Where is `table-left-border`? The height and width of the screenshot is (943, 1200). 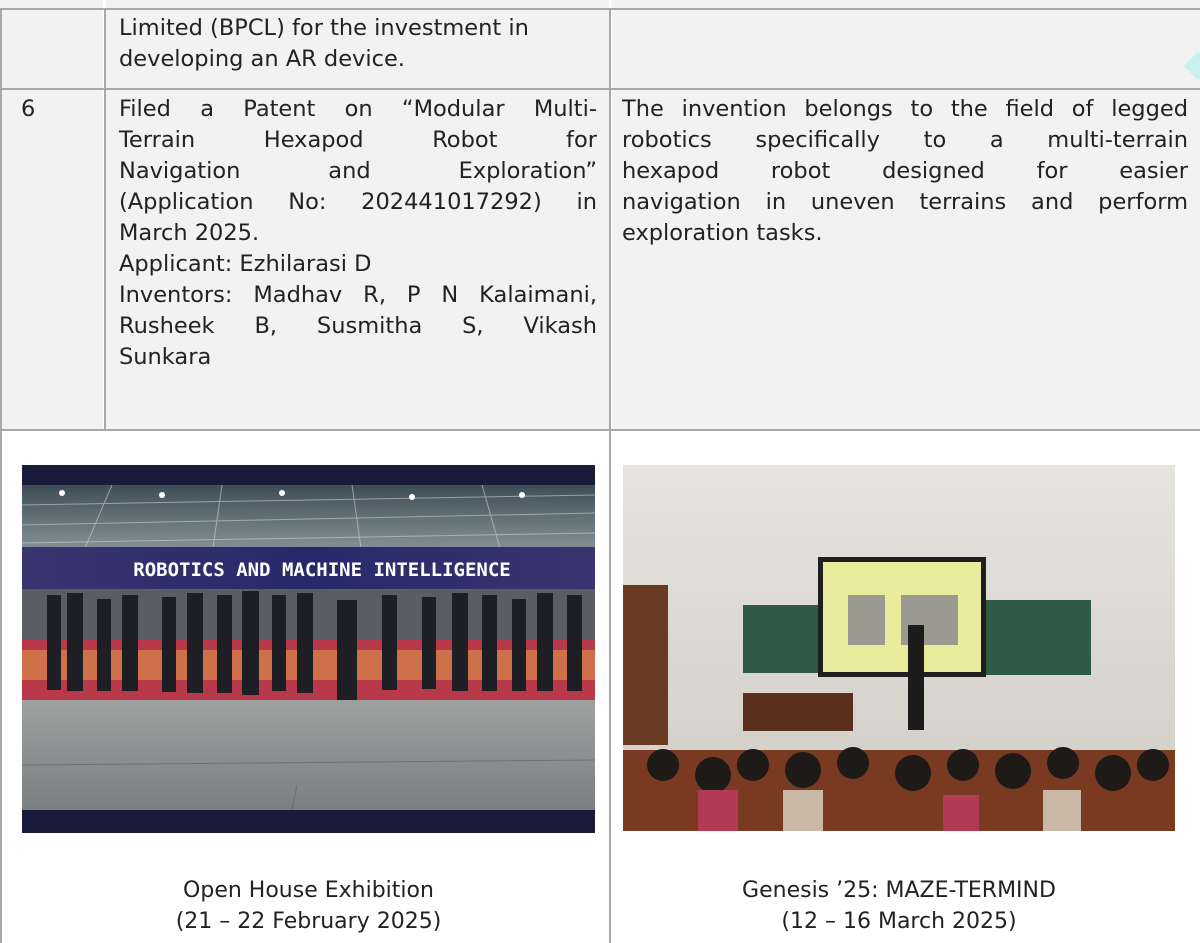 table-left-border is located at coordinates (1, 475).